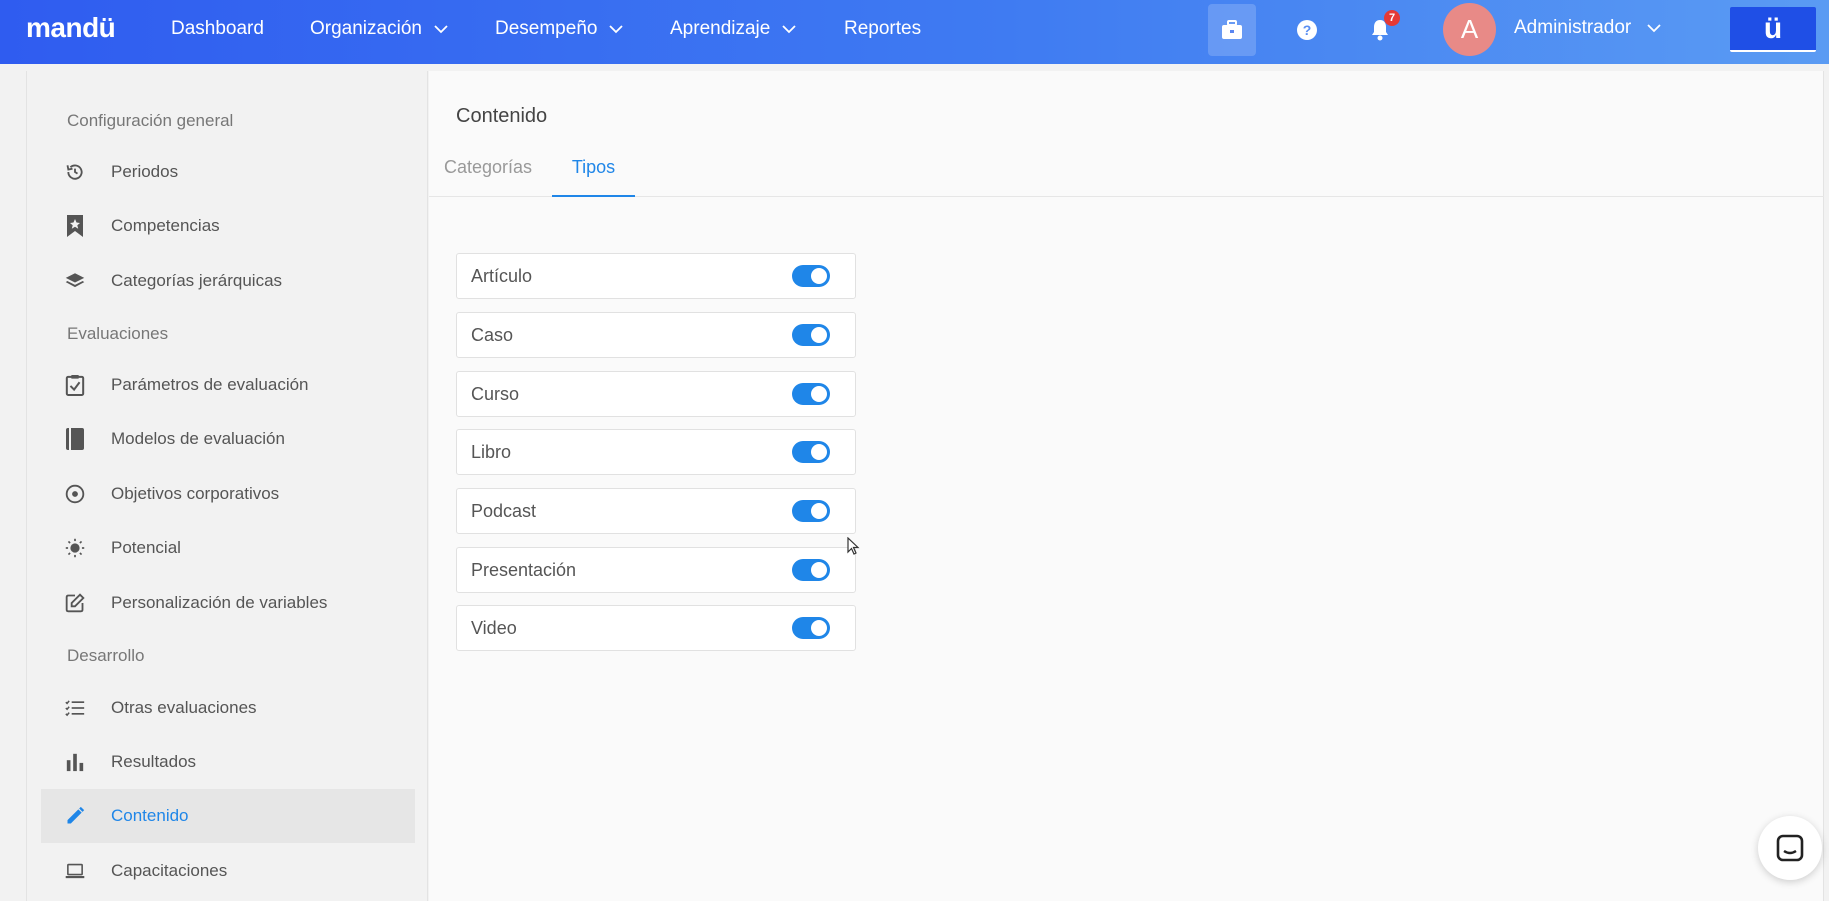 The height and width of the screenshot is (901, 1829). What do you see at coordinates (118, 333) in the screenshot?
I see `section-evaluaciones: Evaluaciones` at bounding box center [118, 333].